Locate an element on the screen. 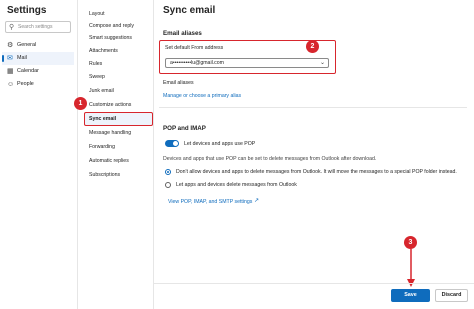 This screenshot has height=309, width=474. page-title: Sync email is located at coordinates (189, 10).